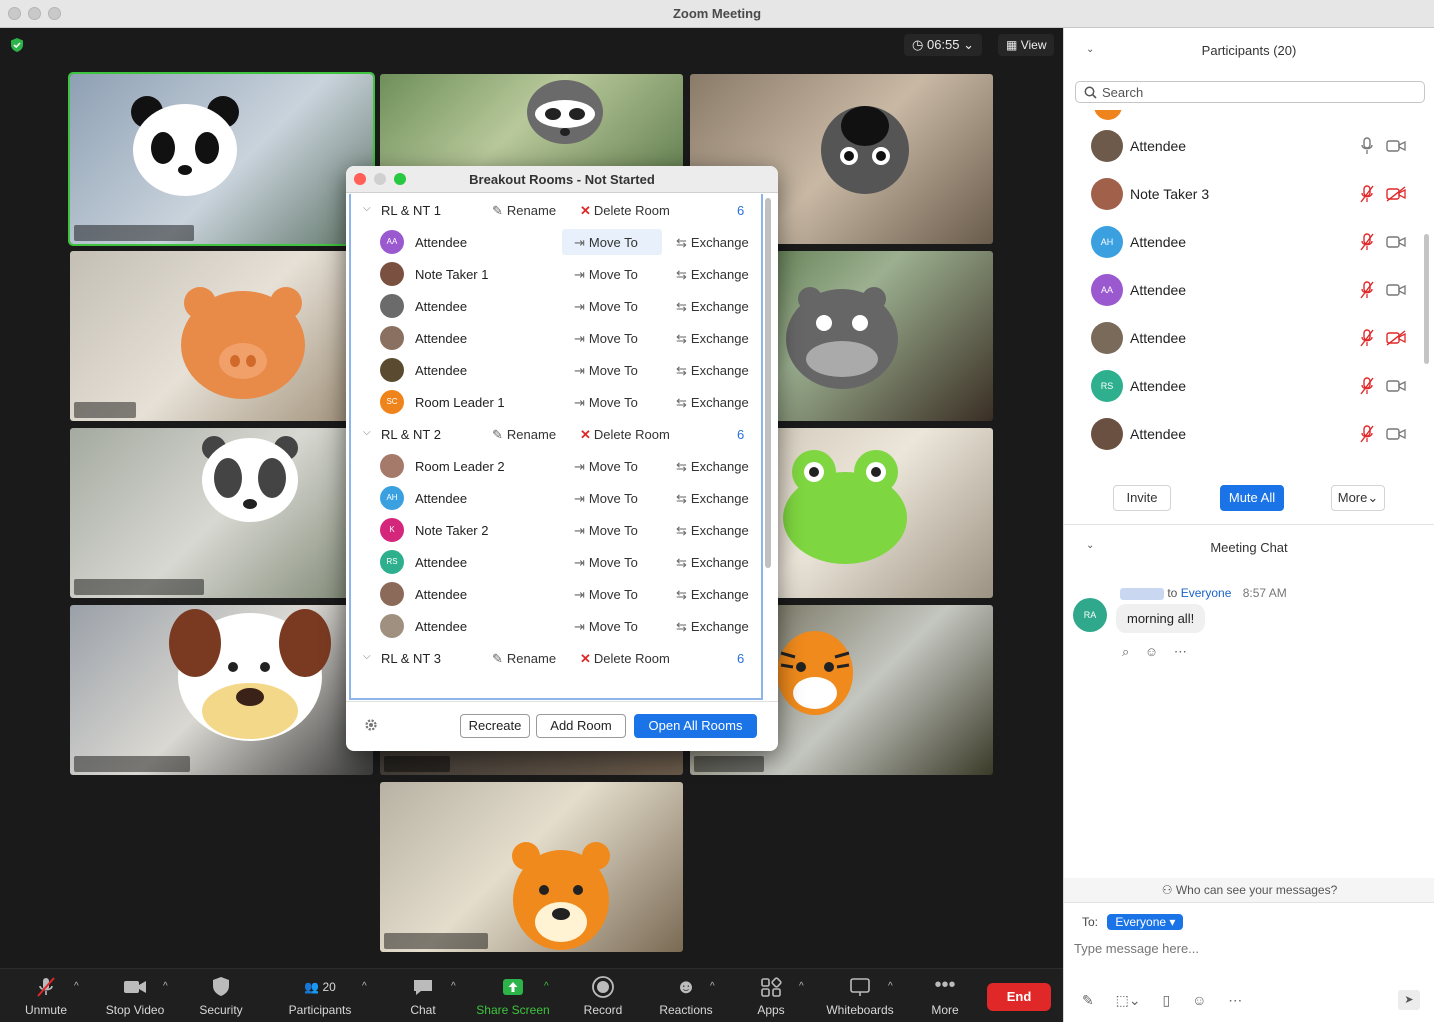  I want to click on breakout-room-header: ⌵ RL & NT 3 ✎ Rename ✕ Delete Room 6, so click(556, 658).